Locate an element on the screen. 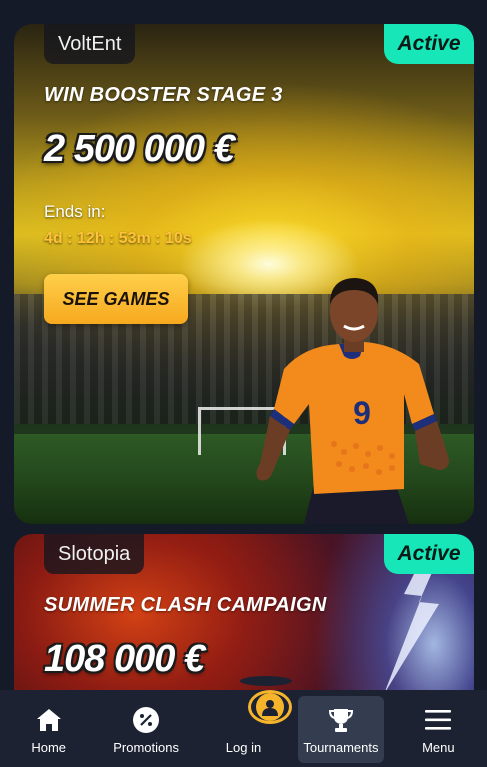 This screenshot has height=767, width=487. bottom-nav: Home Promotions Log in Tournaments Menu is located at coordinates (243, 721).